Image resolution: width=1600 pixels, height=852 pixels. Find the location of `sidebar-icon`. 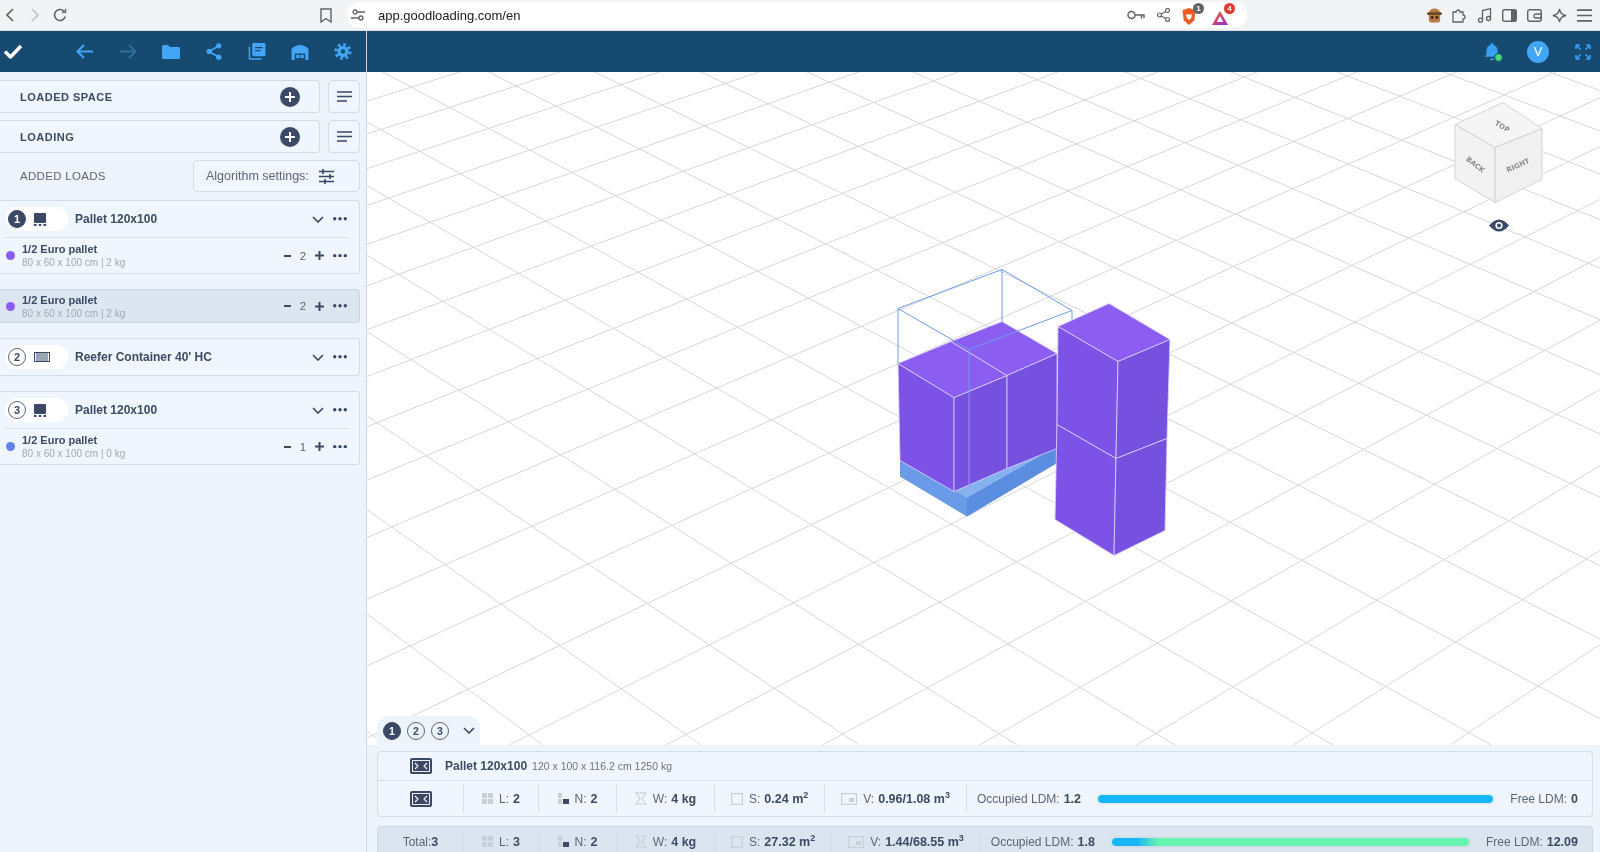

sidebar-icon is located at coordinates (1509, 15).